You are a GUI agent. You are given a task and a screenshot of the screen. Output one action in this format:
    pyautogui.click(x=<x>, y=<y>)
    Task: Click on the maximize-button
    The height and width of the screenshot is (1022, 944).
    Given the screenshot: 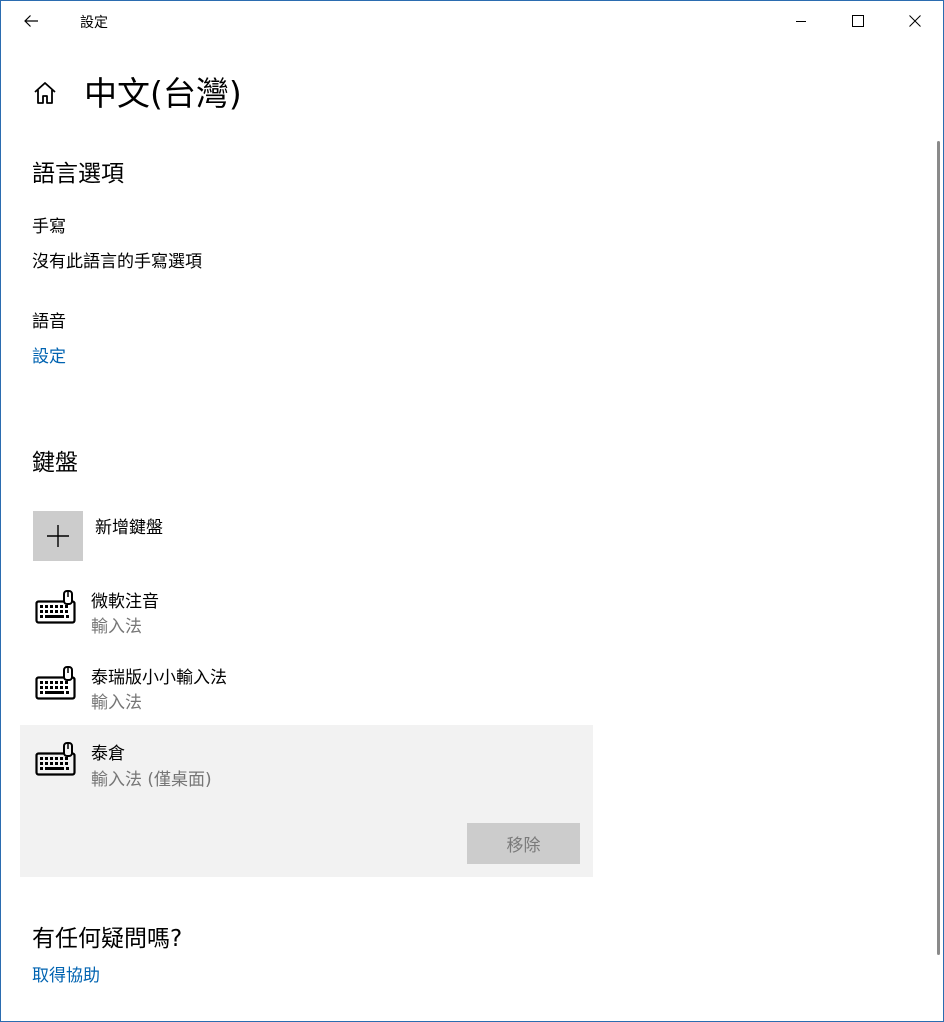 What is the action you would take?
    pyautogui.click(x=857, y=21)
    